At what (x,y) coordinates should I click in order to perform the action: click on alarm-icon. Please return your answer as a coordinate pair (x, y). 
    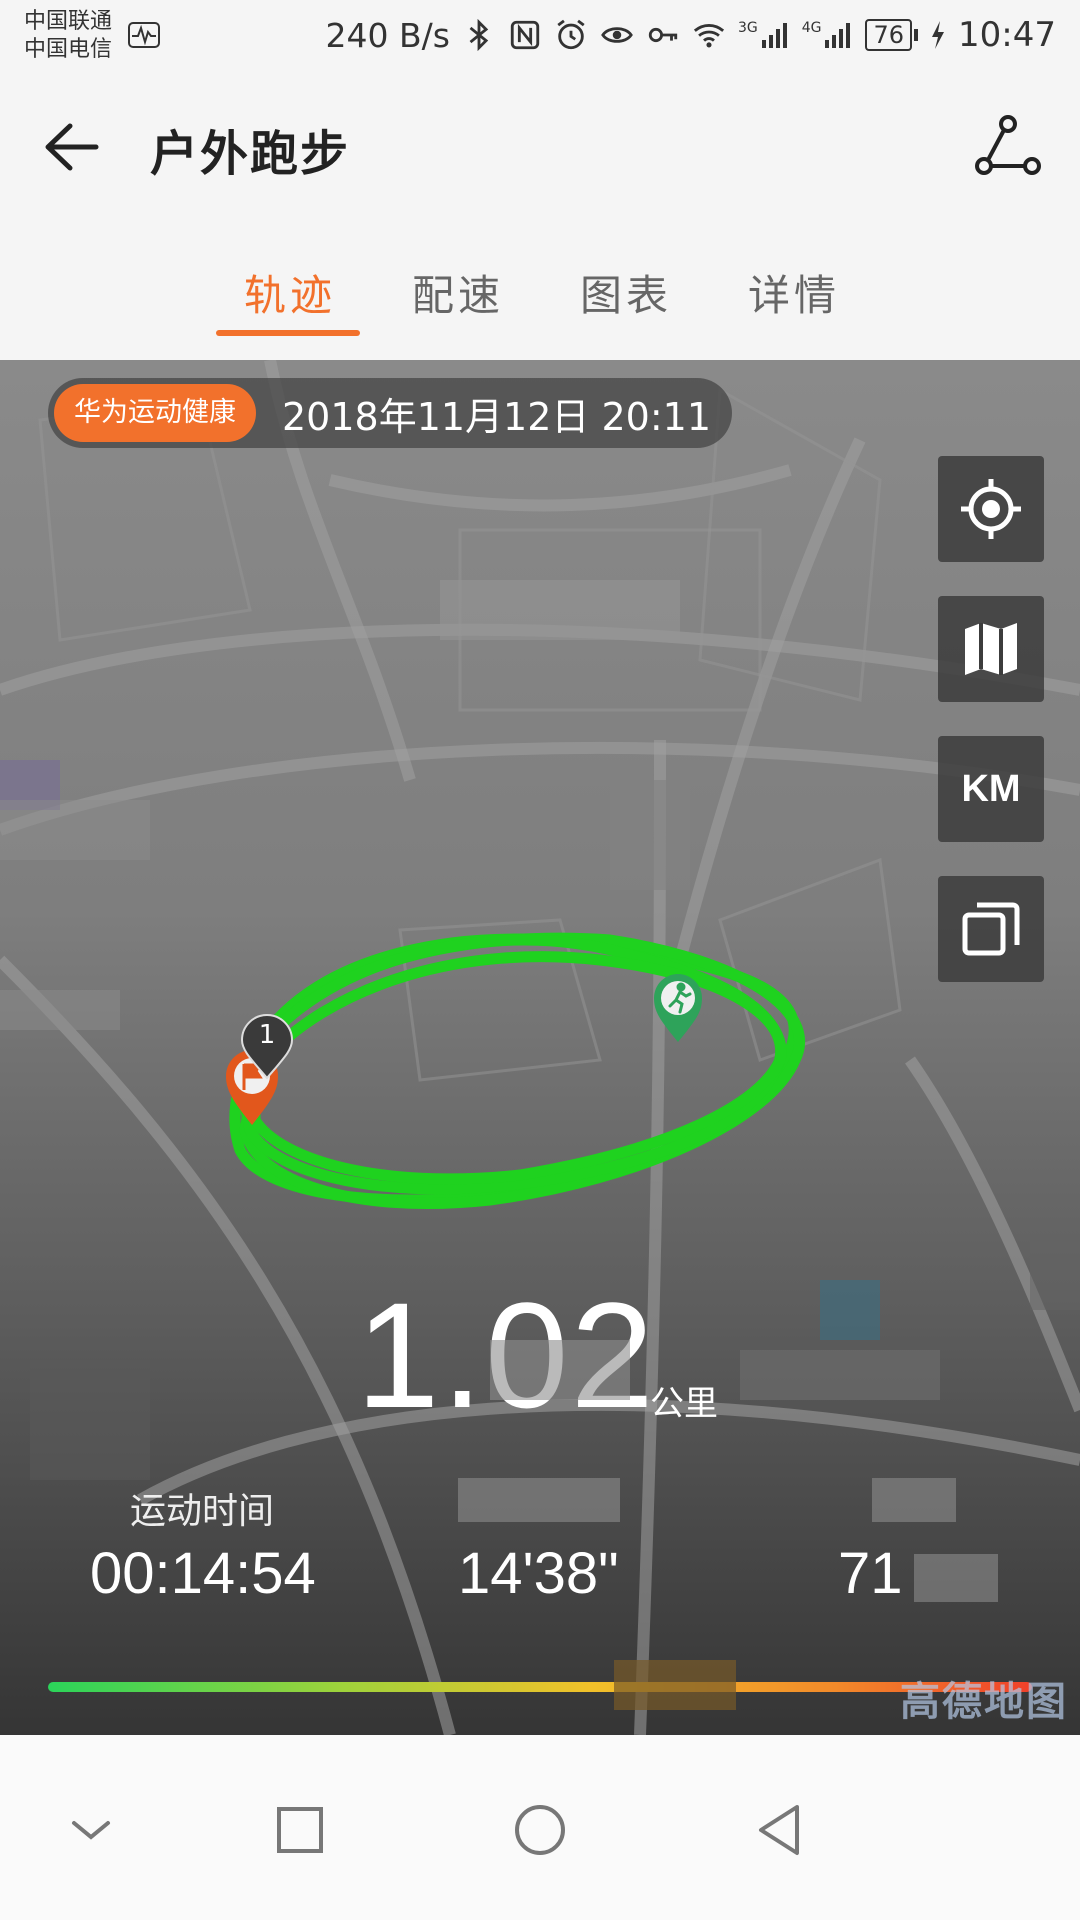
    Looking at the image, I should click on (571, 34).